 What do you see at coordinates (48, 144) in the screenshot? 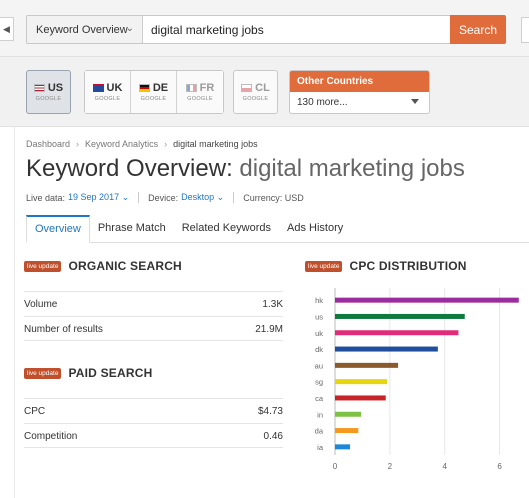
I see `breadcrumb-dashboard: Dashboard` at bounding box center [48, 144].